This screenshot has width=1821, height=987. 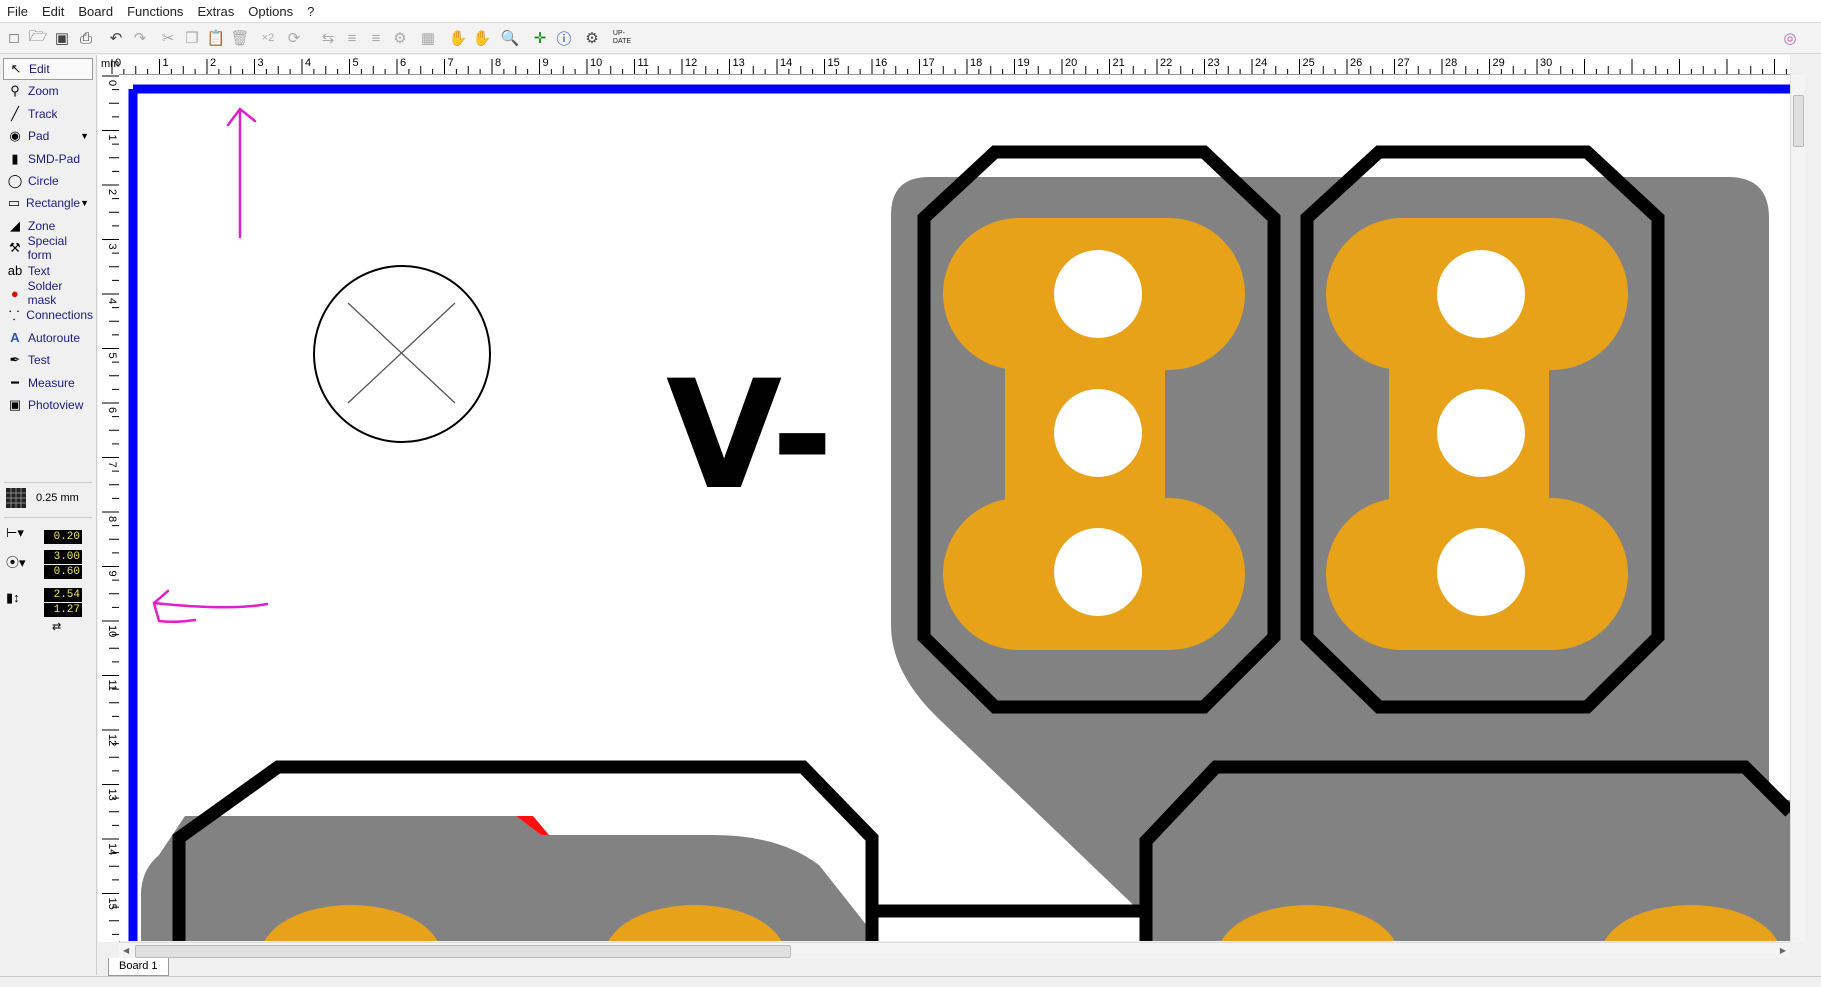 What do you see at coordinates (482, 38) in the screenshot?
I see `unlock-icon: ✋` at bounding box center [482, 38].